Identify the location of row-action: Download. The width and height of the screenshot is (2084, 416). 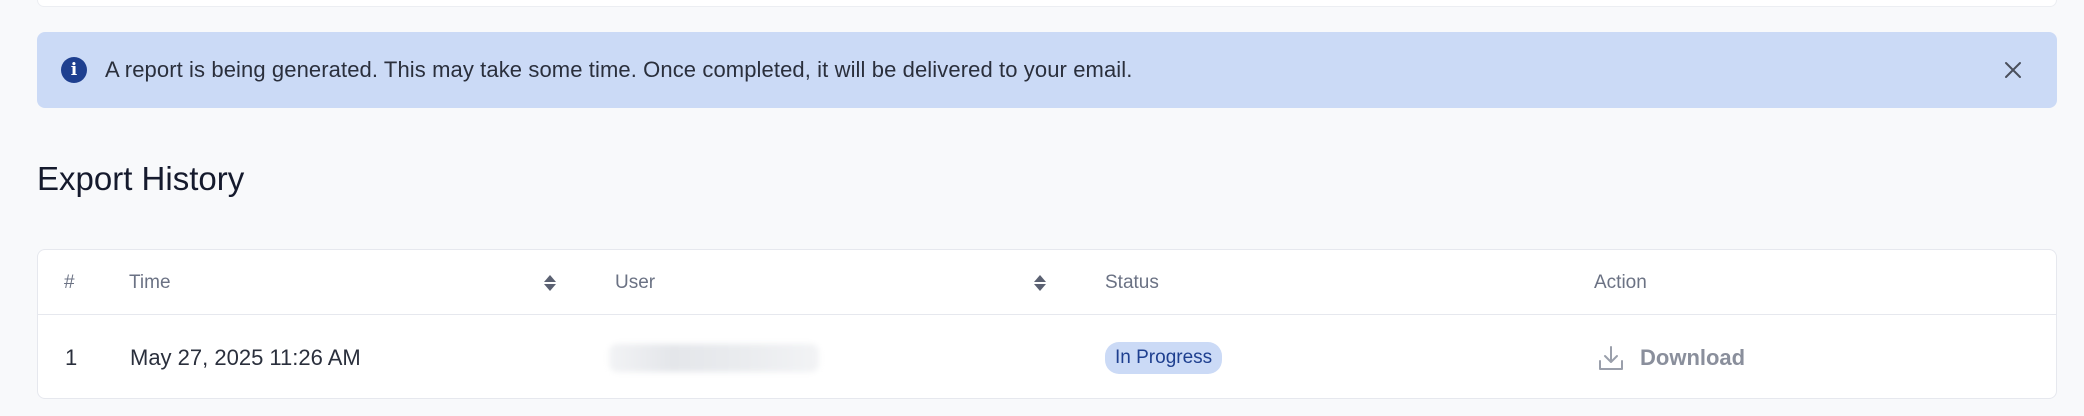
(1670, 358).